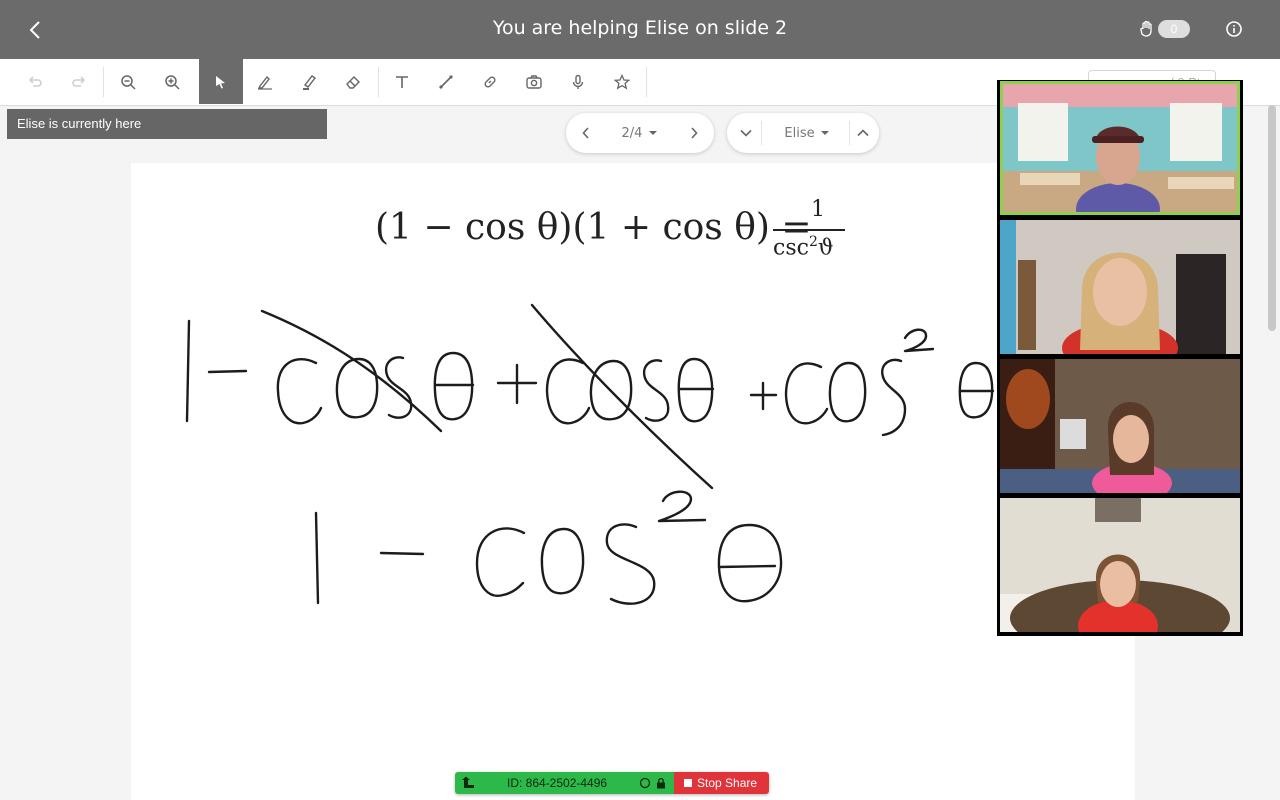 The width and height of the screenshot is (1280, 800). Describe the element at coordinates (746, 133) in the screenshot. I see `next-student-button` at that location.